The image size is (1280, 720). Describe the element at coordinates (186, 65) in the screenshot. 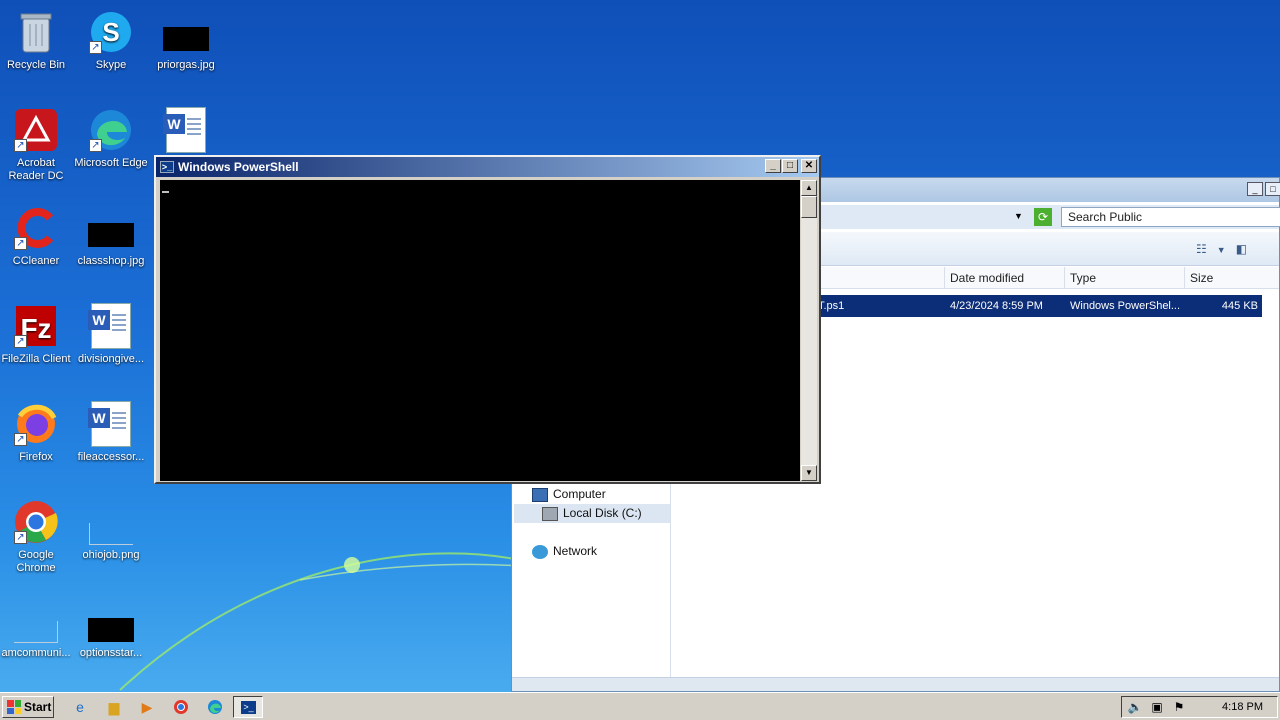

I see `desktop-icon-label: priorgas.jpg` at that location.